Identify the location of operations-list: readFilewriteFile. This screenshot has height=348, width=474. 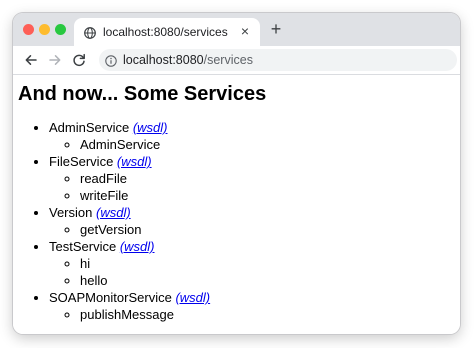
(129, 187).